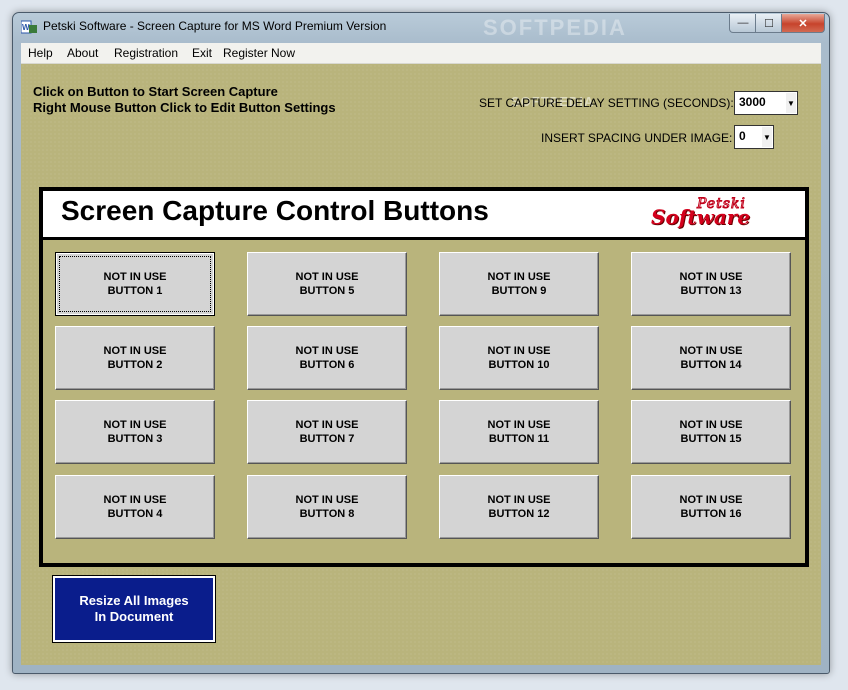 The width and height of the screenshot is (848, 690). I want to click on spacing-label: INSERT SPACING UNDER IMAGE:, so click(637, 138).